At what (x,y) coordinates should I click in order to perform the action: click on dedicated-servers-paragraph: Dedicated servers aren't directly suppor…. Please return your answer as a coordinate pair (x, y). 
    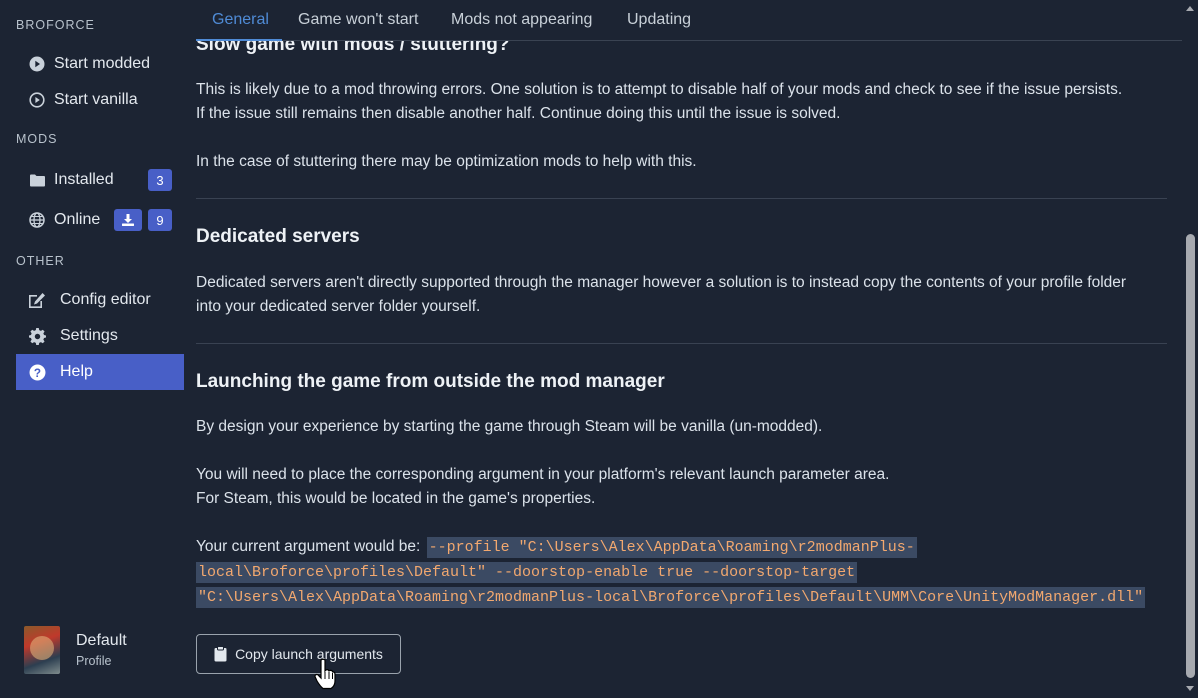
    Looking at the image, I should click on (681, 295).